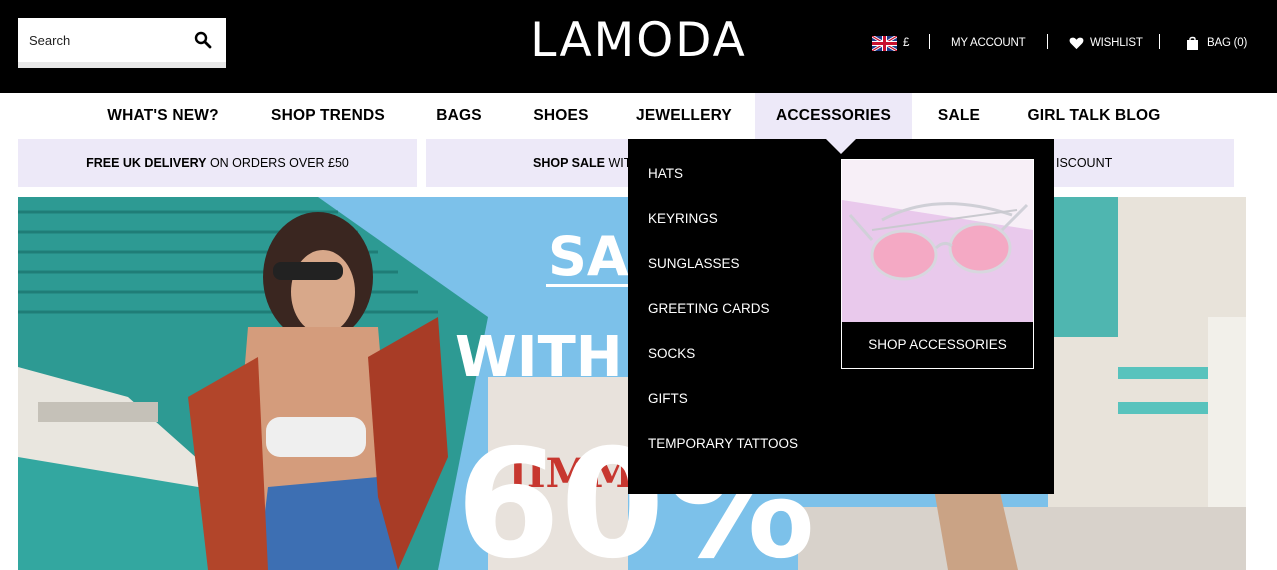  I want to click on nav-item-sale: SALE, so click(959, 116).